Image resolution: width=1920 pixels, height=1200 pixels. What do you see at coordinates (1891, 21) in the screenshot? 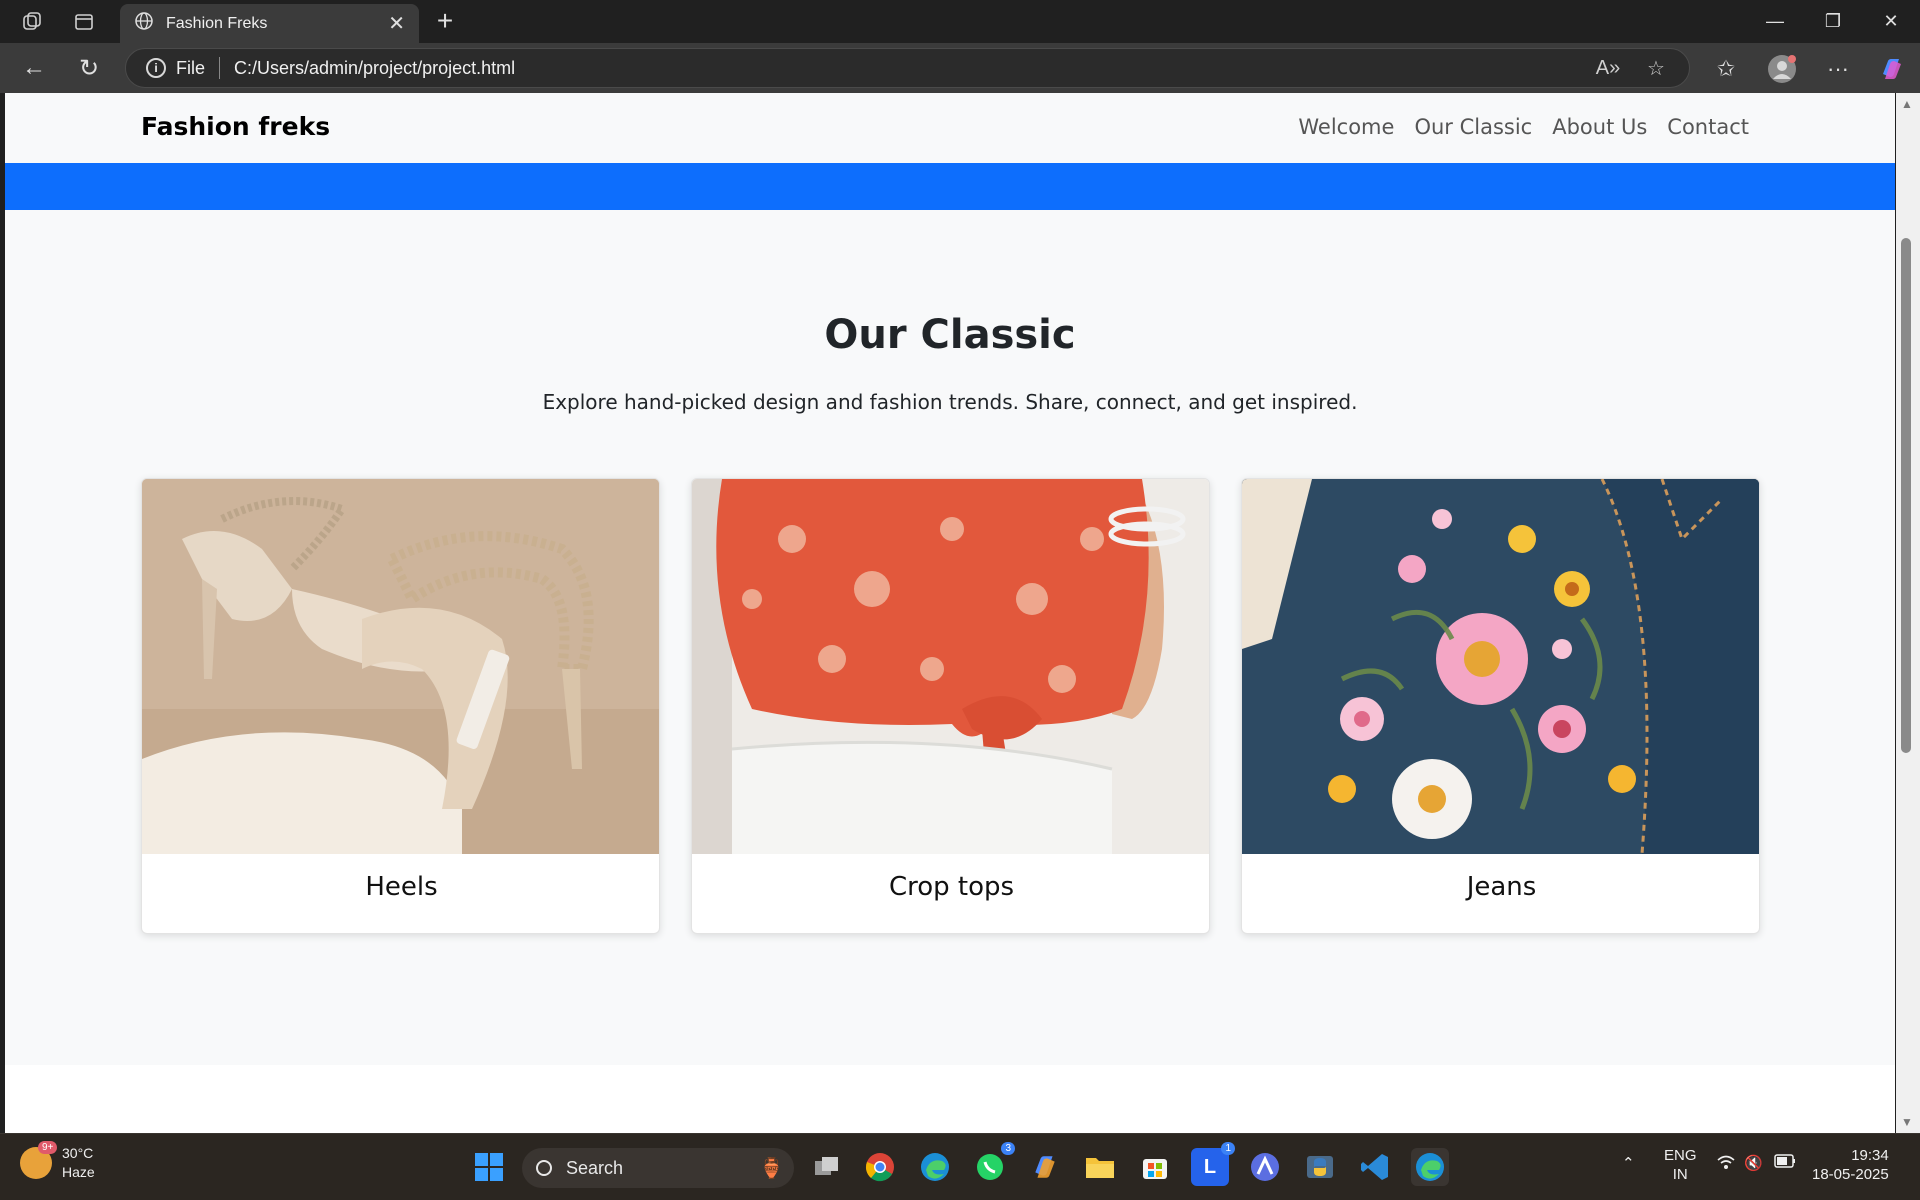
I see `close-window-icon: ✕` at bounding box center [1891, 21].